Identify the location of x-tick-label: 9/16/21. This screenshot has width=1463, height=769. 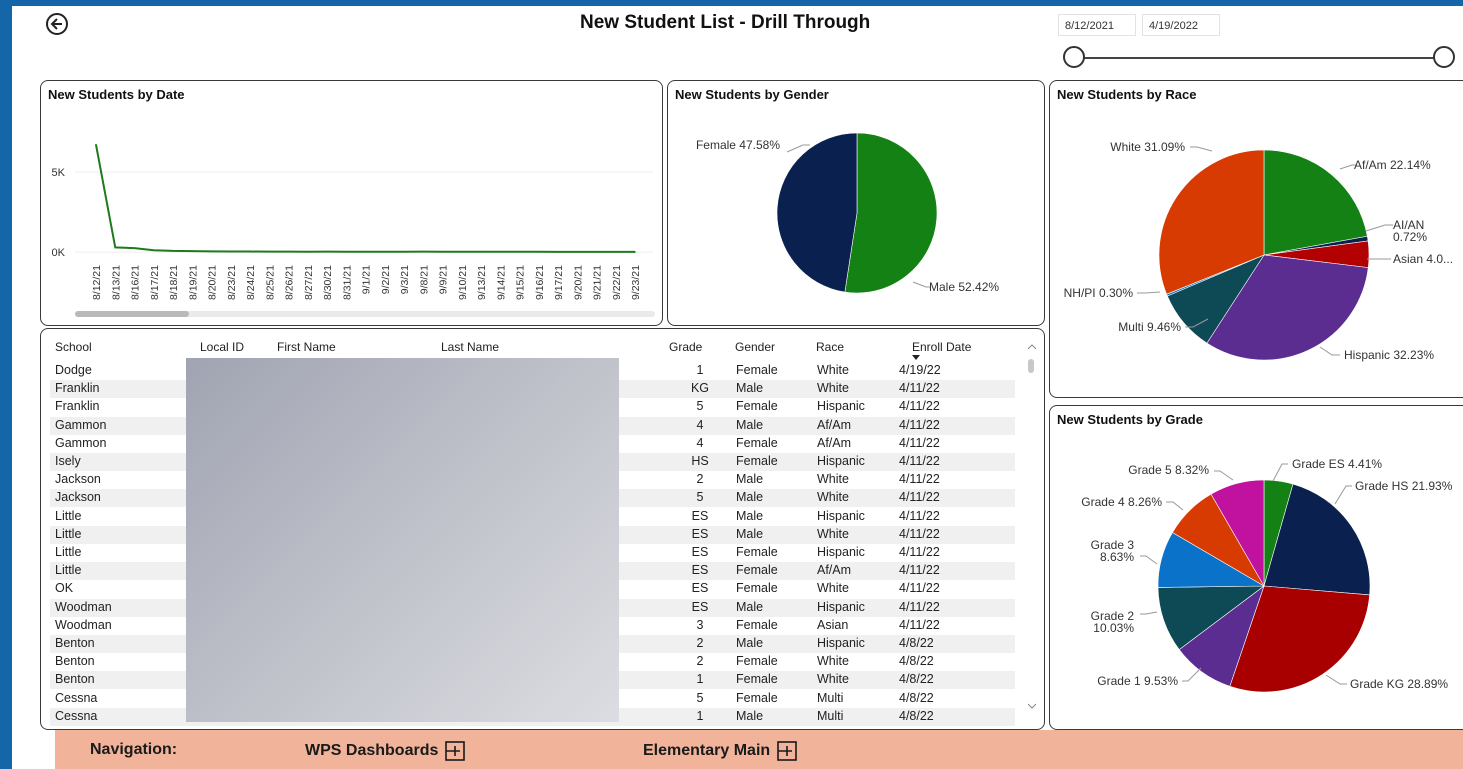
(540, 282).